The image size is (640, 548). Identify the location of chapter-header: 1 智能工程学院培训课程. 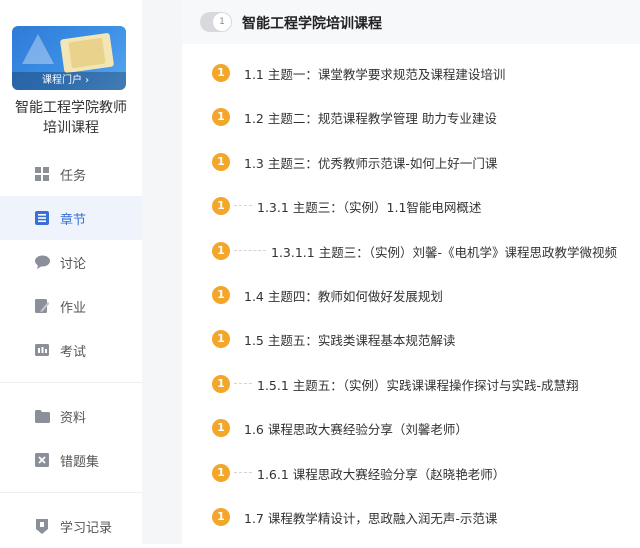
(411, 22).